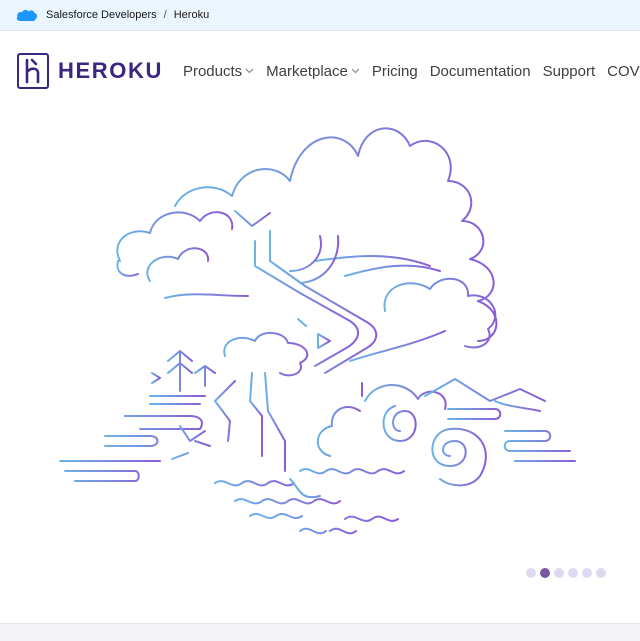 This screenshot has height=641, width=640. I want to click on nav-item-products: Products, so click(218, 71).